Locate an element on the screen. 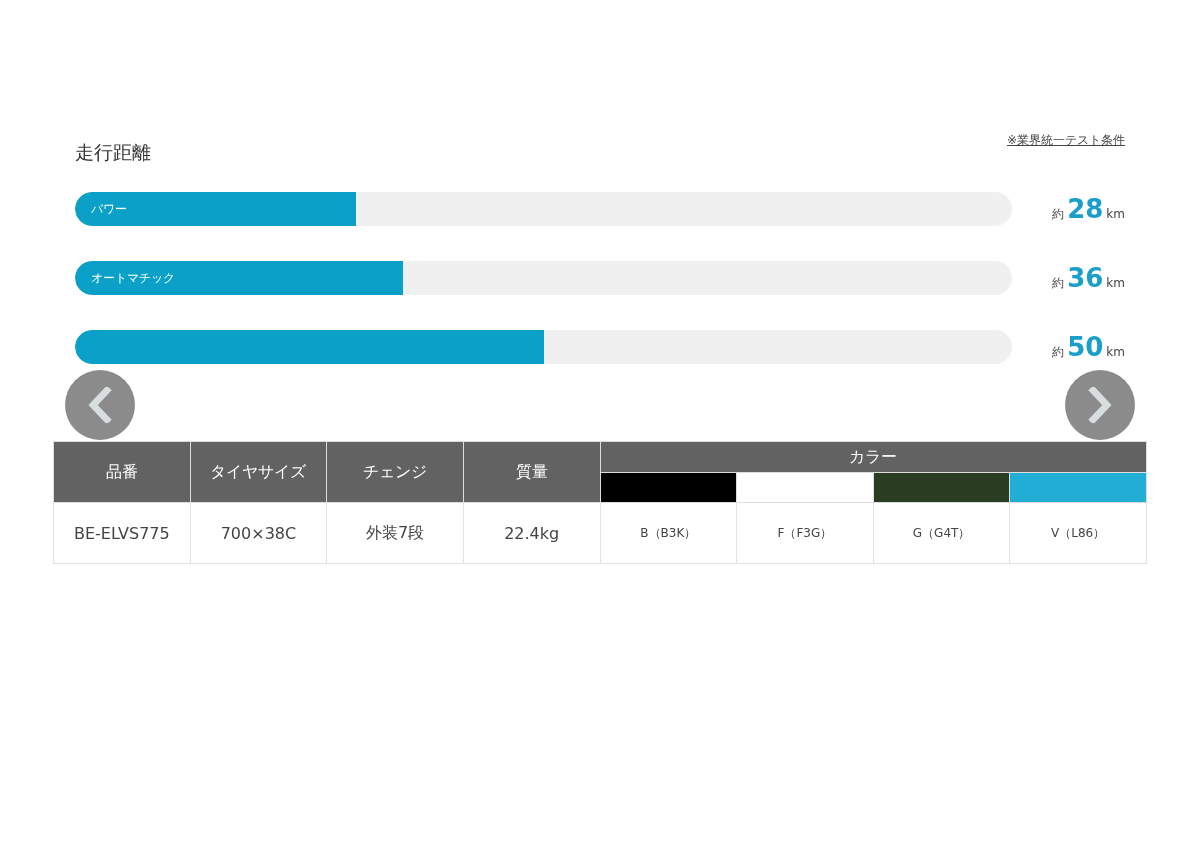  range-value: 36 is located at coordinates (1085, 278).